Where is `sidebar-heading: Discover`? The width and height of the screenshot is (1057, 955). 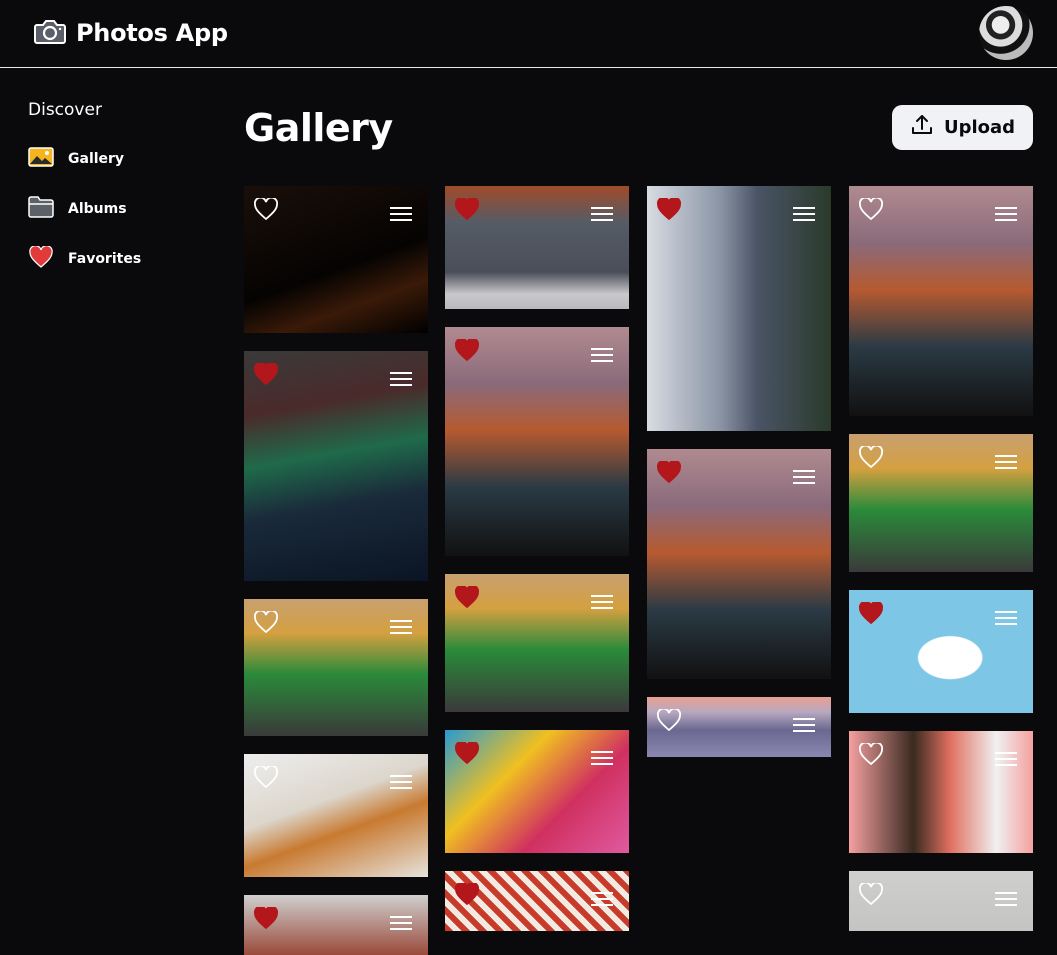 sidebar-heading: Discover is located at coordinates (65, 110).